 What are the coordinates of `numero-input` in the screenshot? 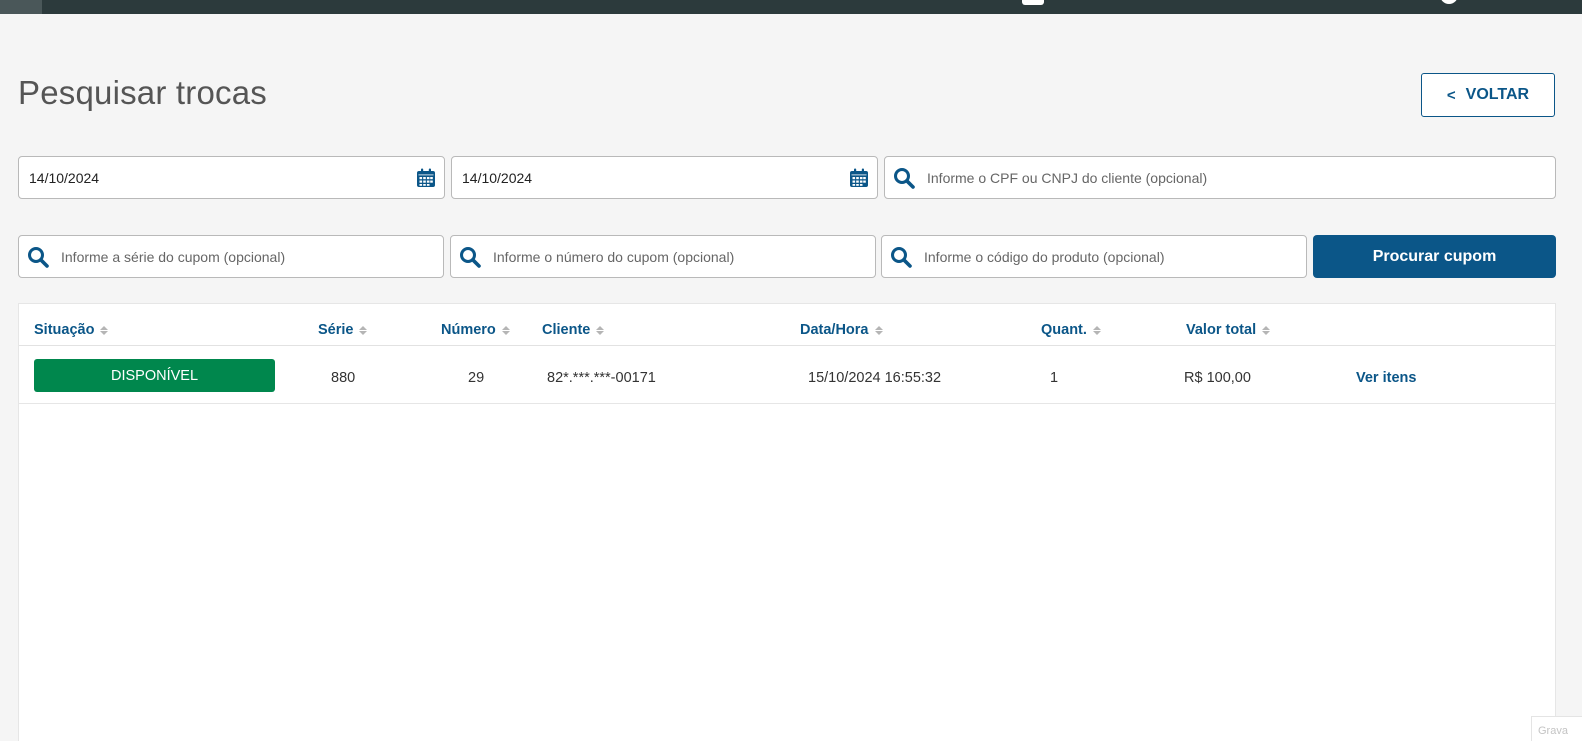 It's located at (678, 256).